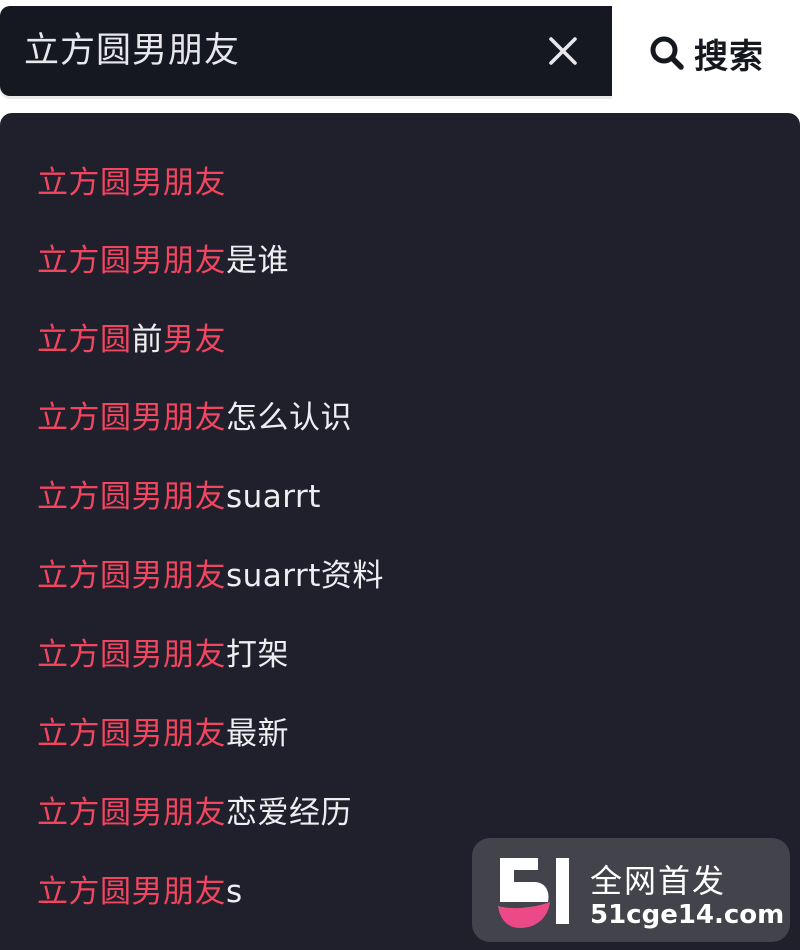 The image size is (800, 950). I want to click on search-query-text: 立方圆男朋友, so click(132, 51).